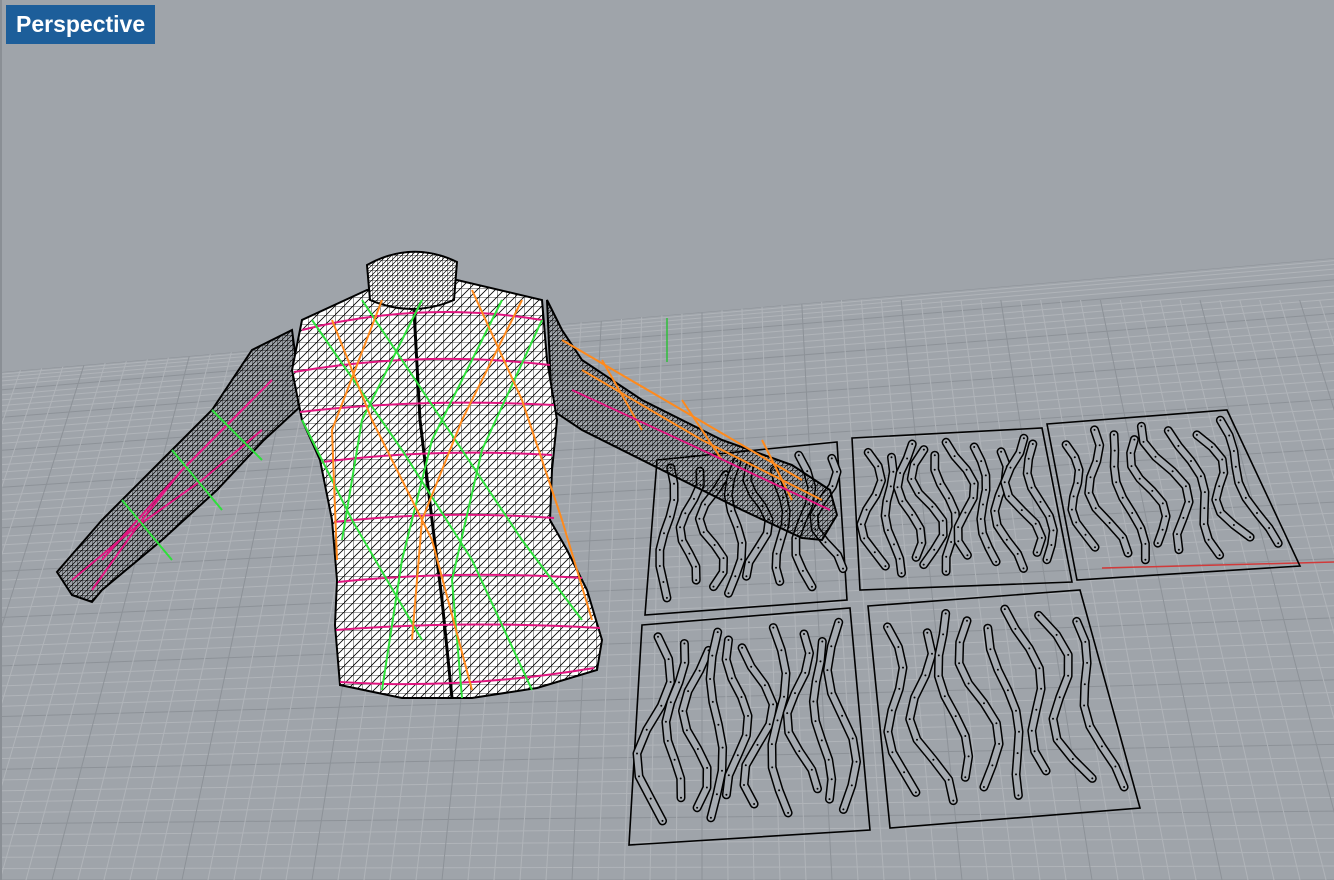 The image size is (1334, 880). What do you see at coordinates (1253, 589) in the screenshot?
I see `grid-line-v` at bounding box center [1253, 589].